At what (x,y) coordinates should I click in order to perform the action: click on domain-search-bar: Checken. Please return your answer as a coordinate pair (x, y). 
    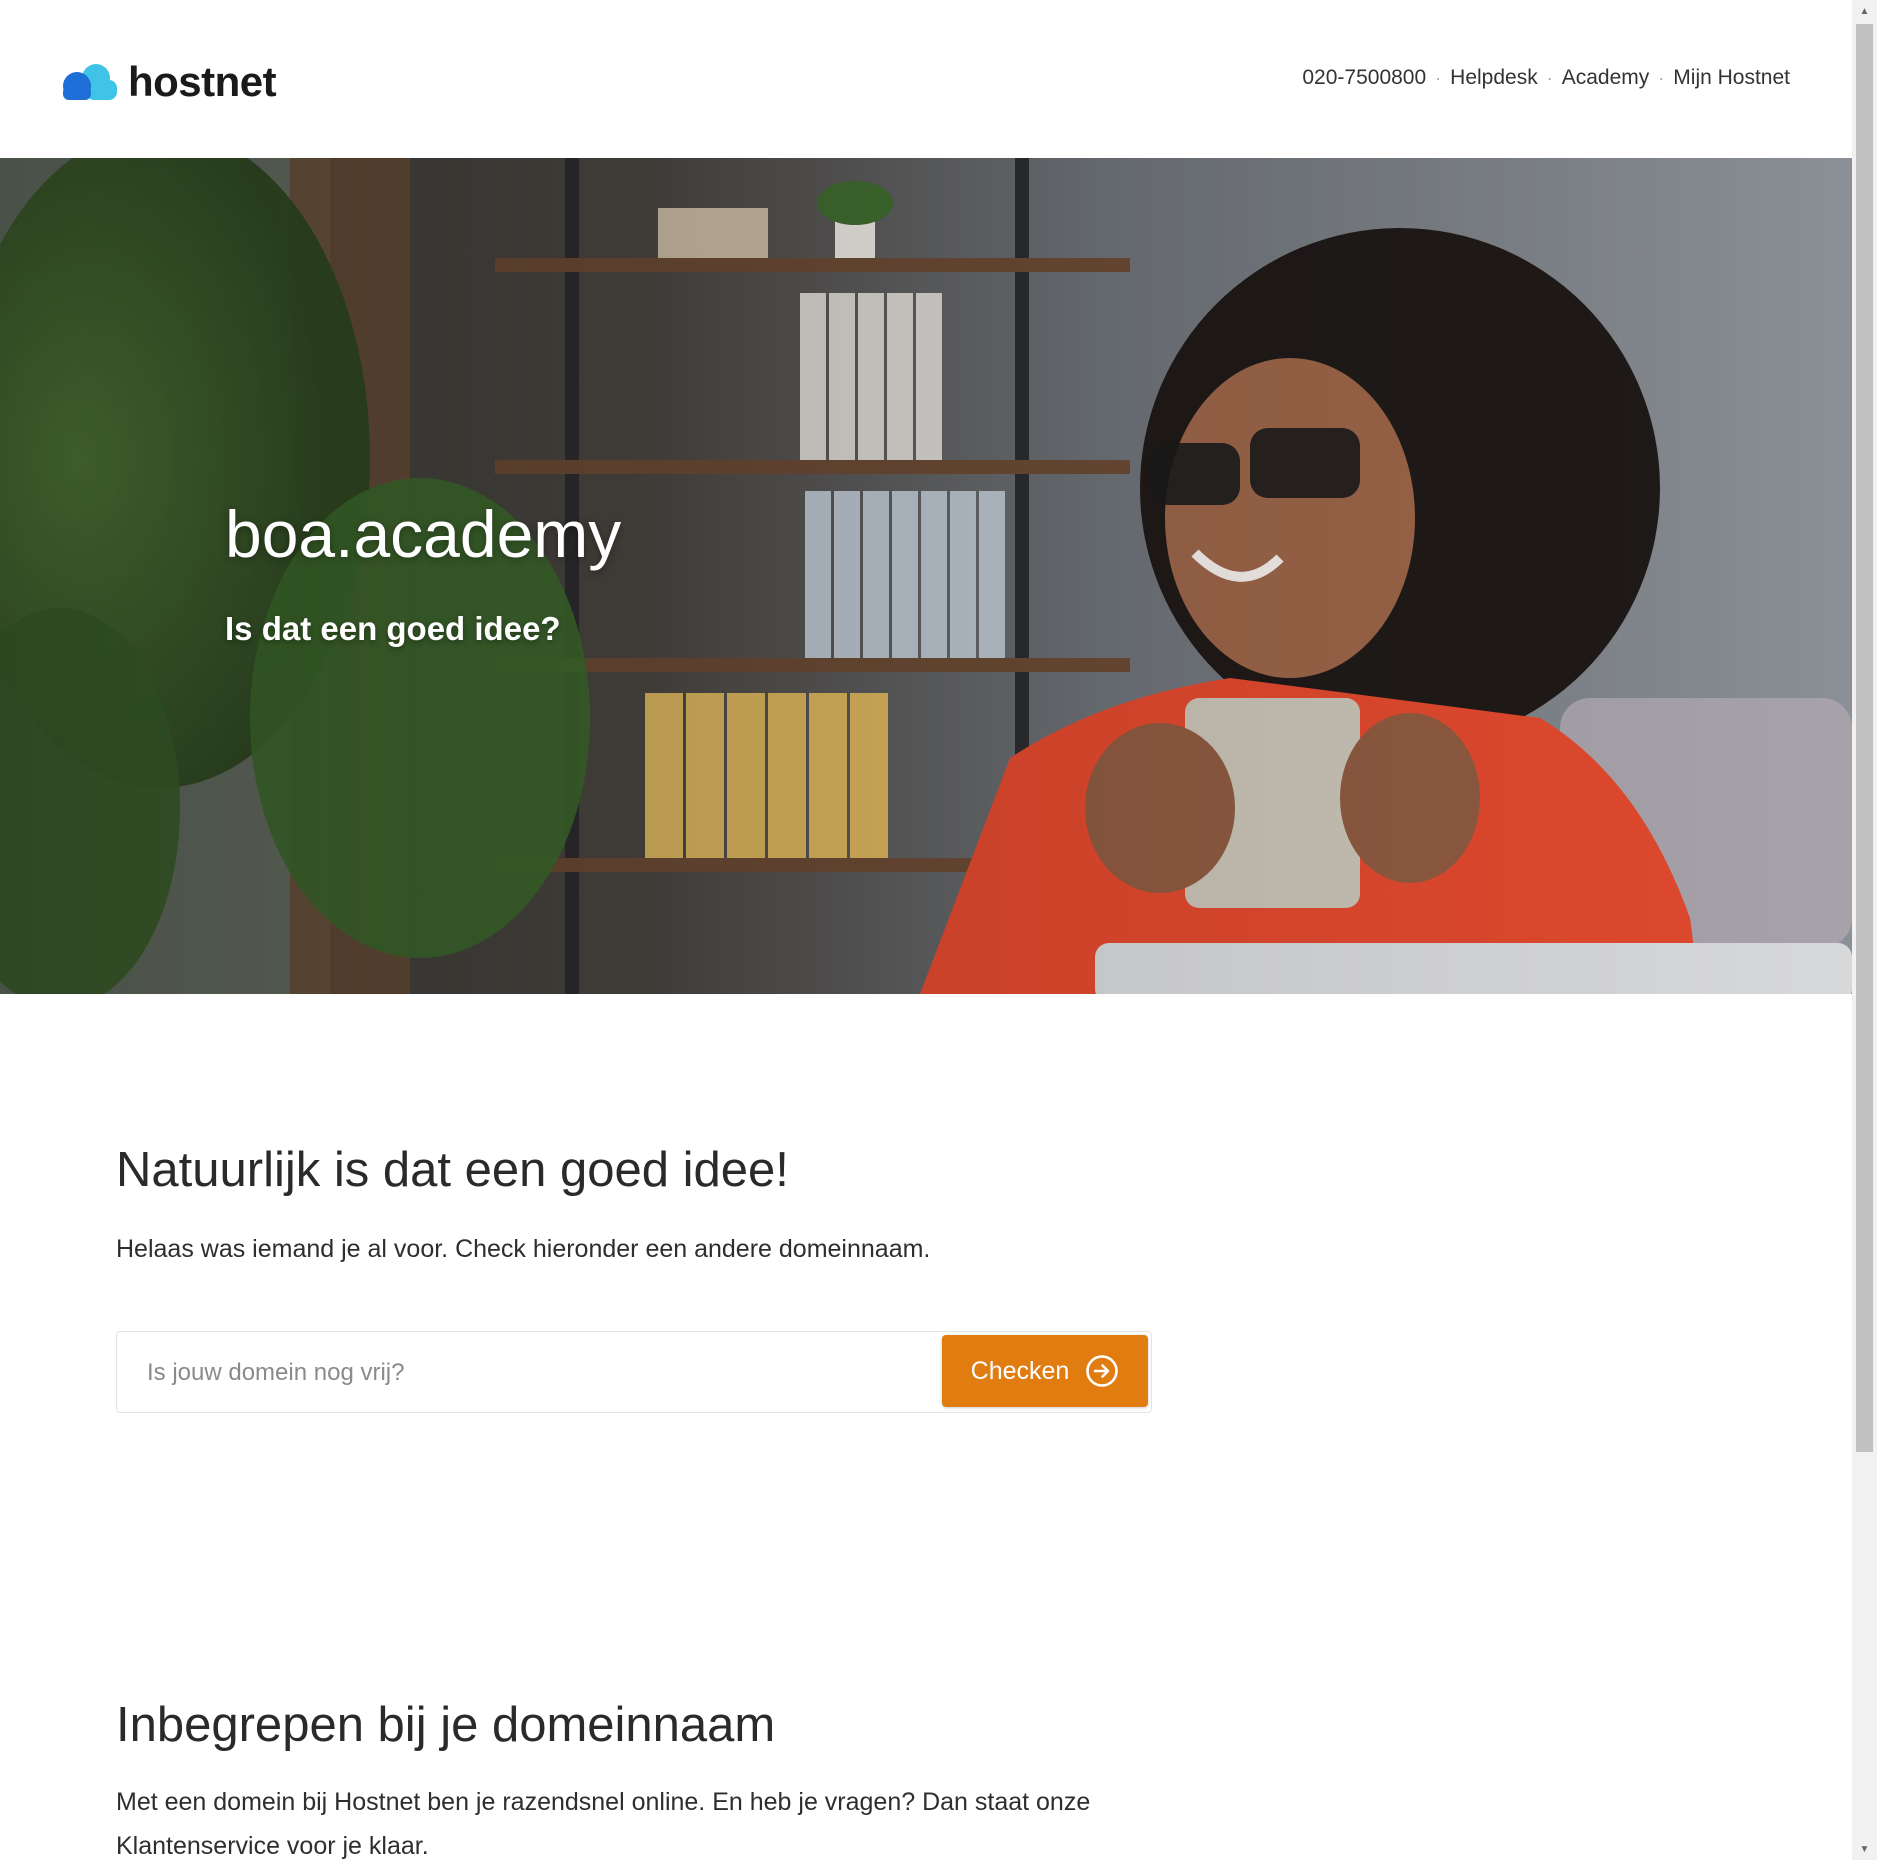
    Looking at the image, I should click on (634, 1372).